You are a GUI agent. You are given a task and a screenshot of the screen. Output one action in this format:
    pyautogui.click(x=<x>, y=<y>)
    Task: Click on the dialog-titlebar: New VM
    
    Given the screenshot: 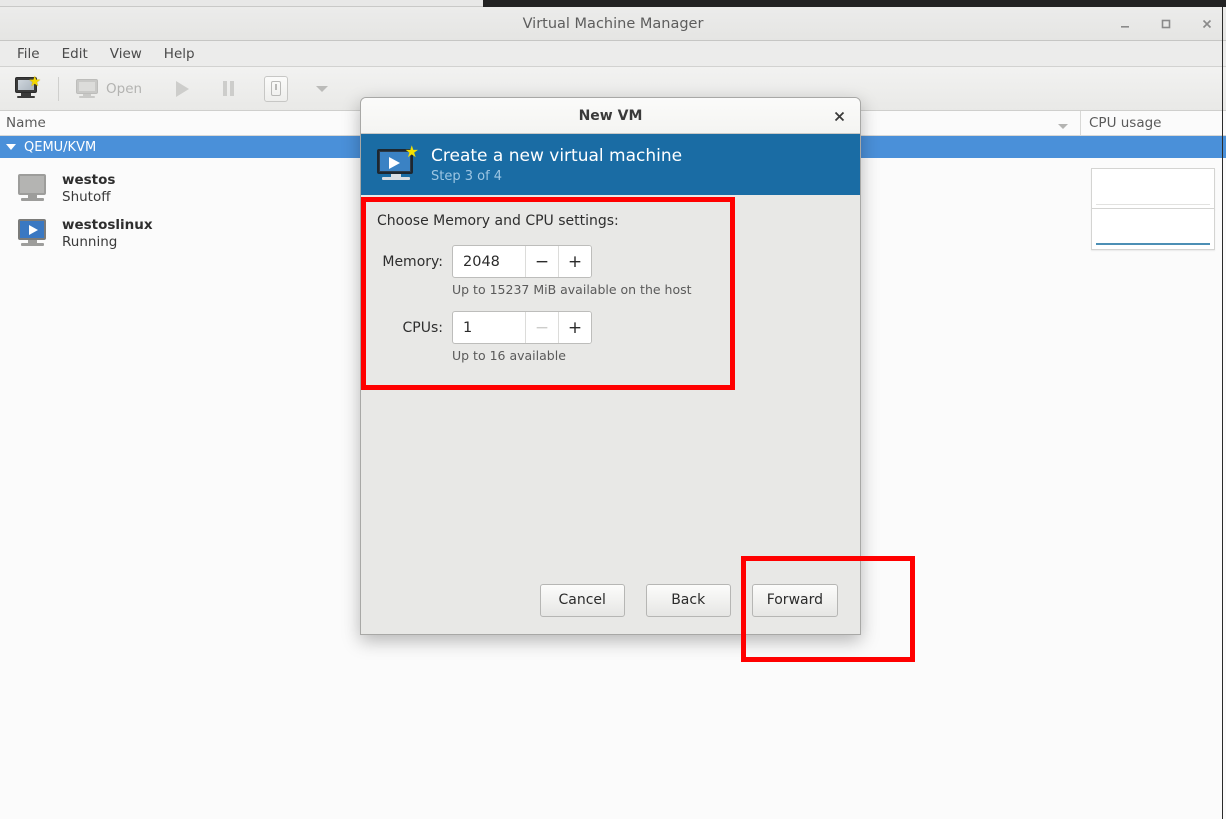 What is the action you would take?
    pyautogui.click(x=610, y=116)
    